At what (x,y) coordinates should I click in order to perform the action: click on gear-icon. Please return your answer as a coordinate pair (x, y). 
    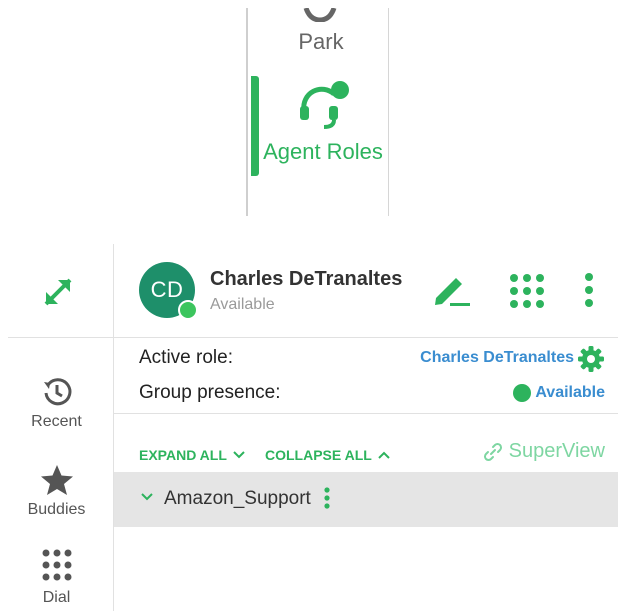
    Looking at the image, I should click on (591, 359).